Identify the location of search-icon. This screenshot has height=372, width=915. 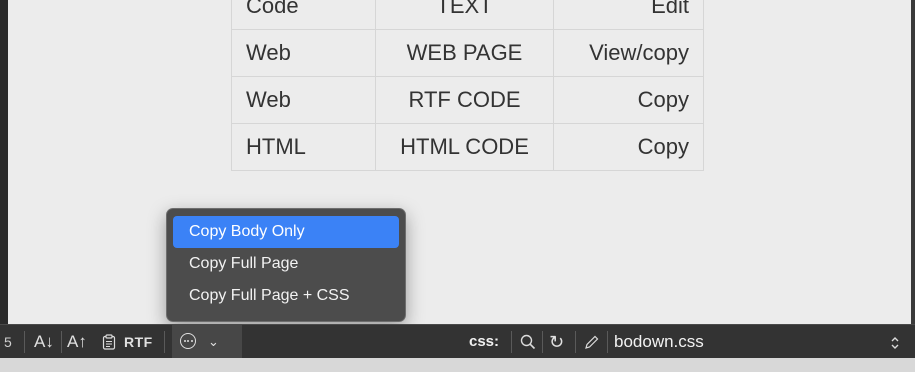
(528, 342).